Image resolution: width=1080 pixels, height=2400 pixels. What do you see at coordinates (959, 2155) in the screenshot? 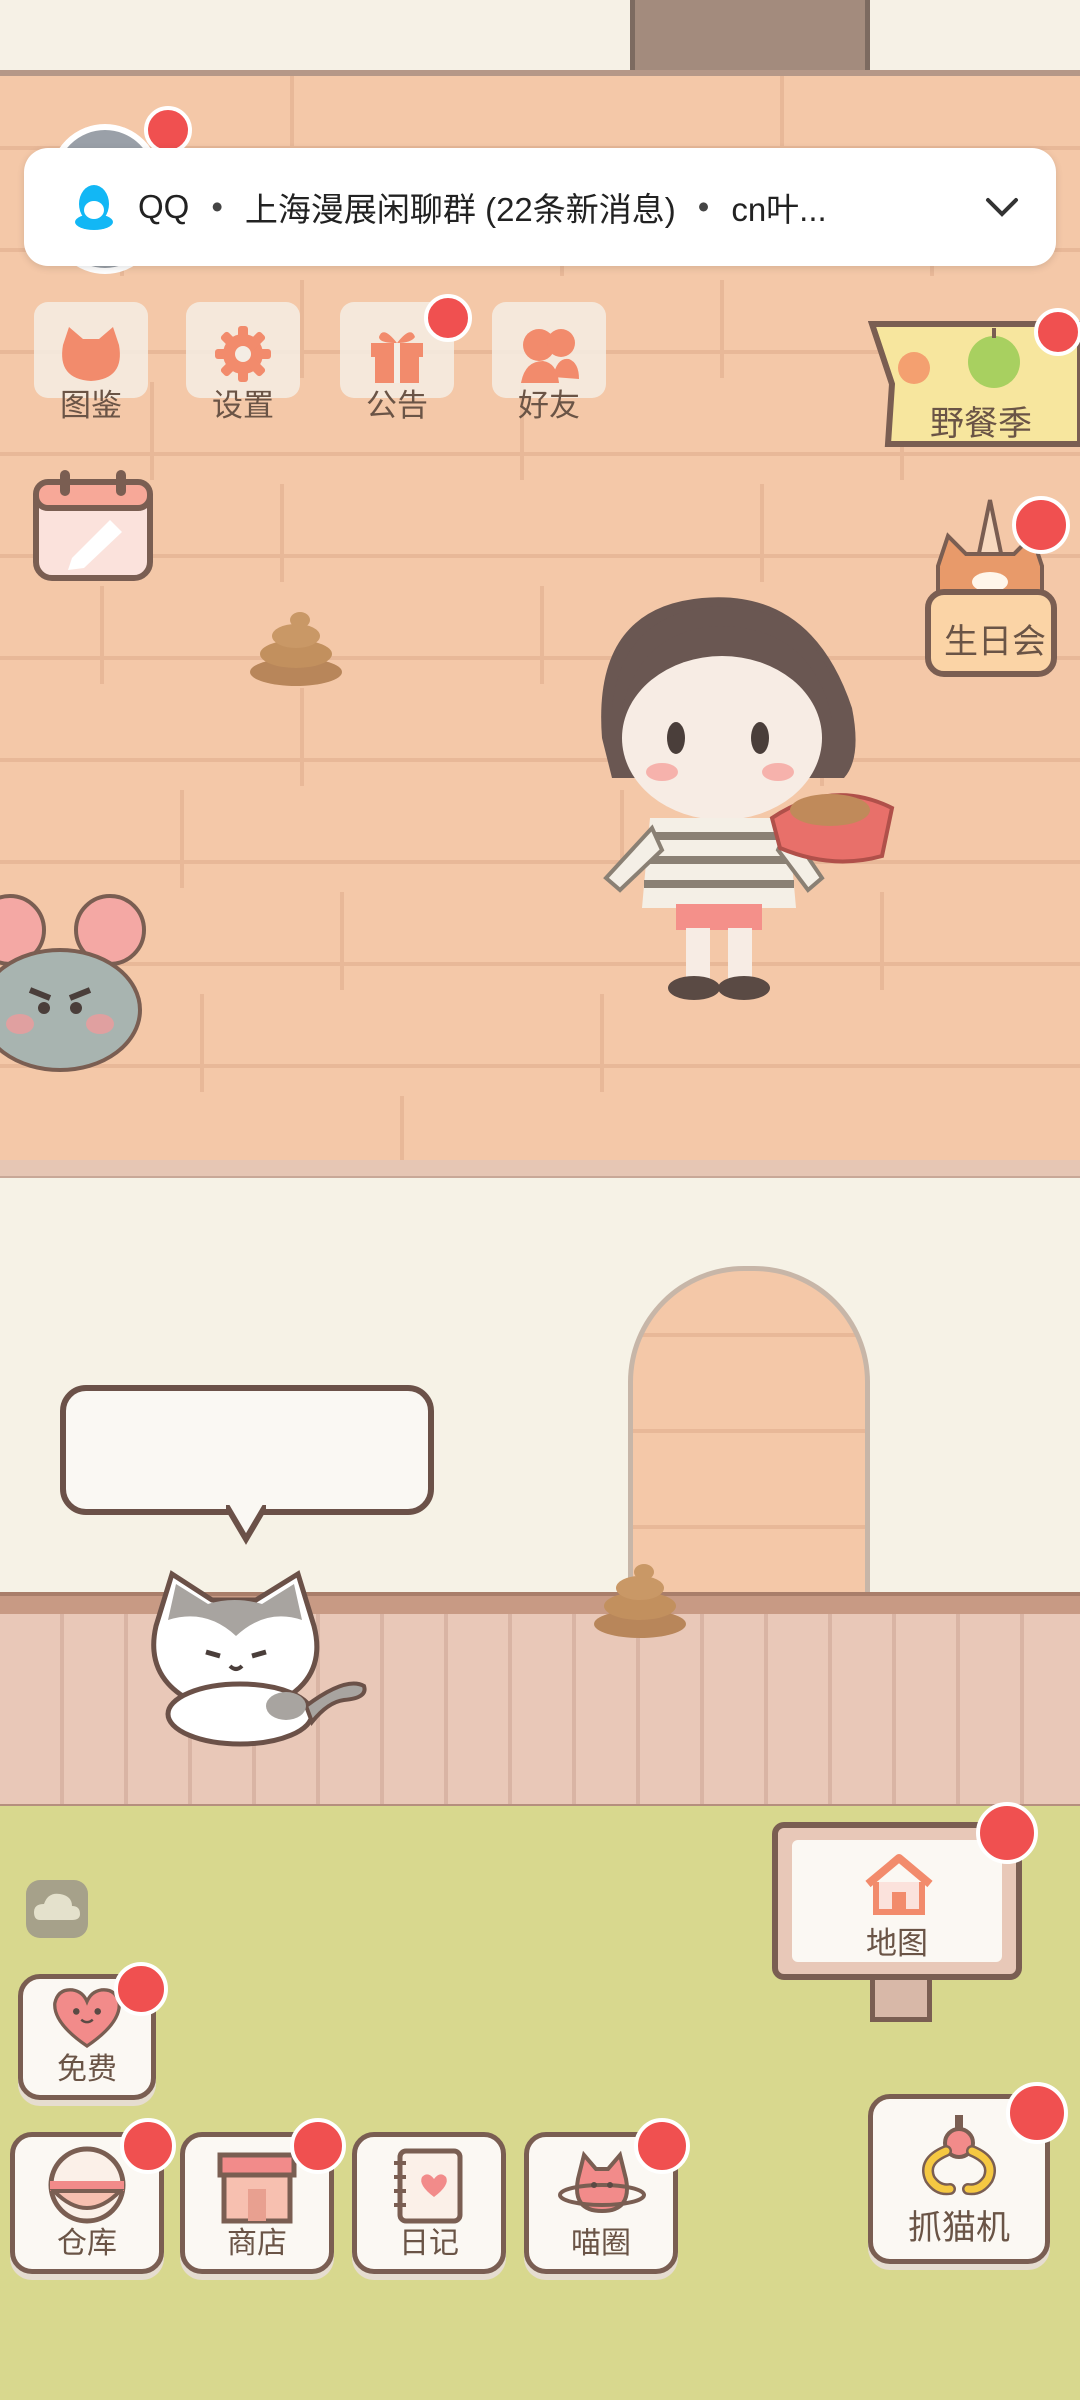
I see `claw-icon` at bounding box center [959, 2155].